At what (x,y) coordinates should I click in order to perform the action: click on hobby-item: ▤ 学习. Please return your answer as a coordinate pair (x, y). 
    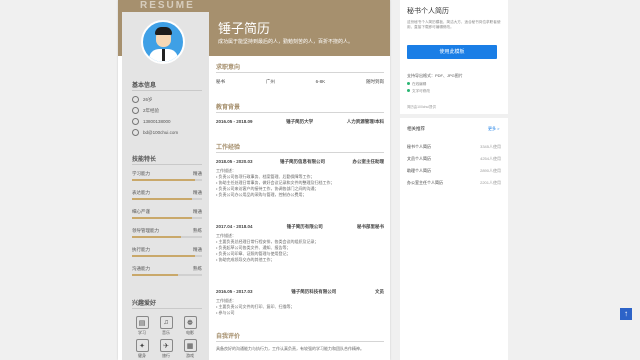
    Looking at the image, I should click on (142, 326).